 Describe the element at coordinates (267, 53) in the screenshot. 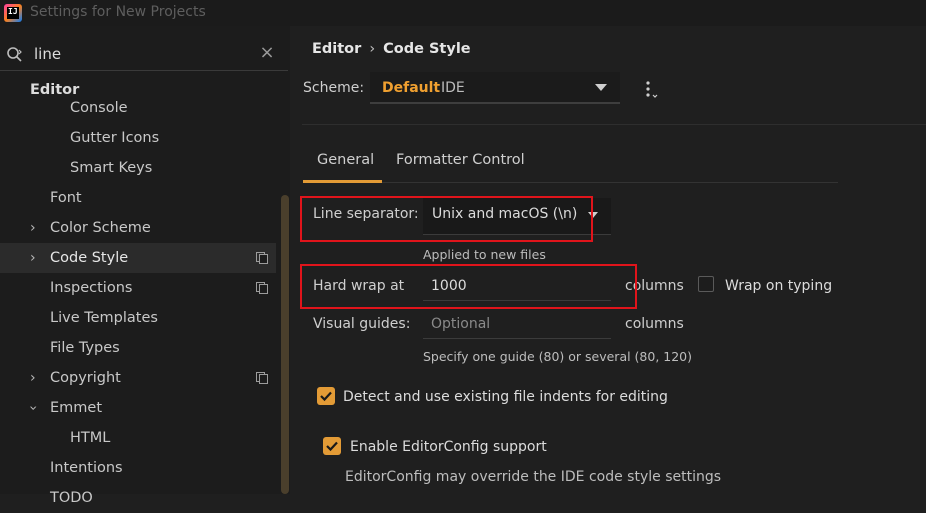

I see `clear-search-icon: ×` at that location.